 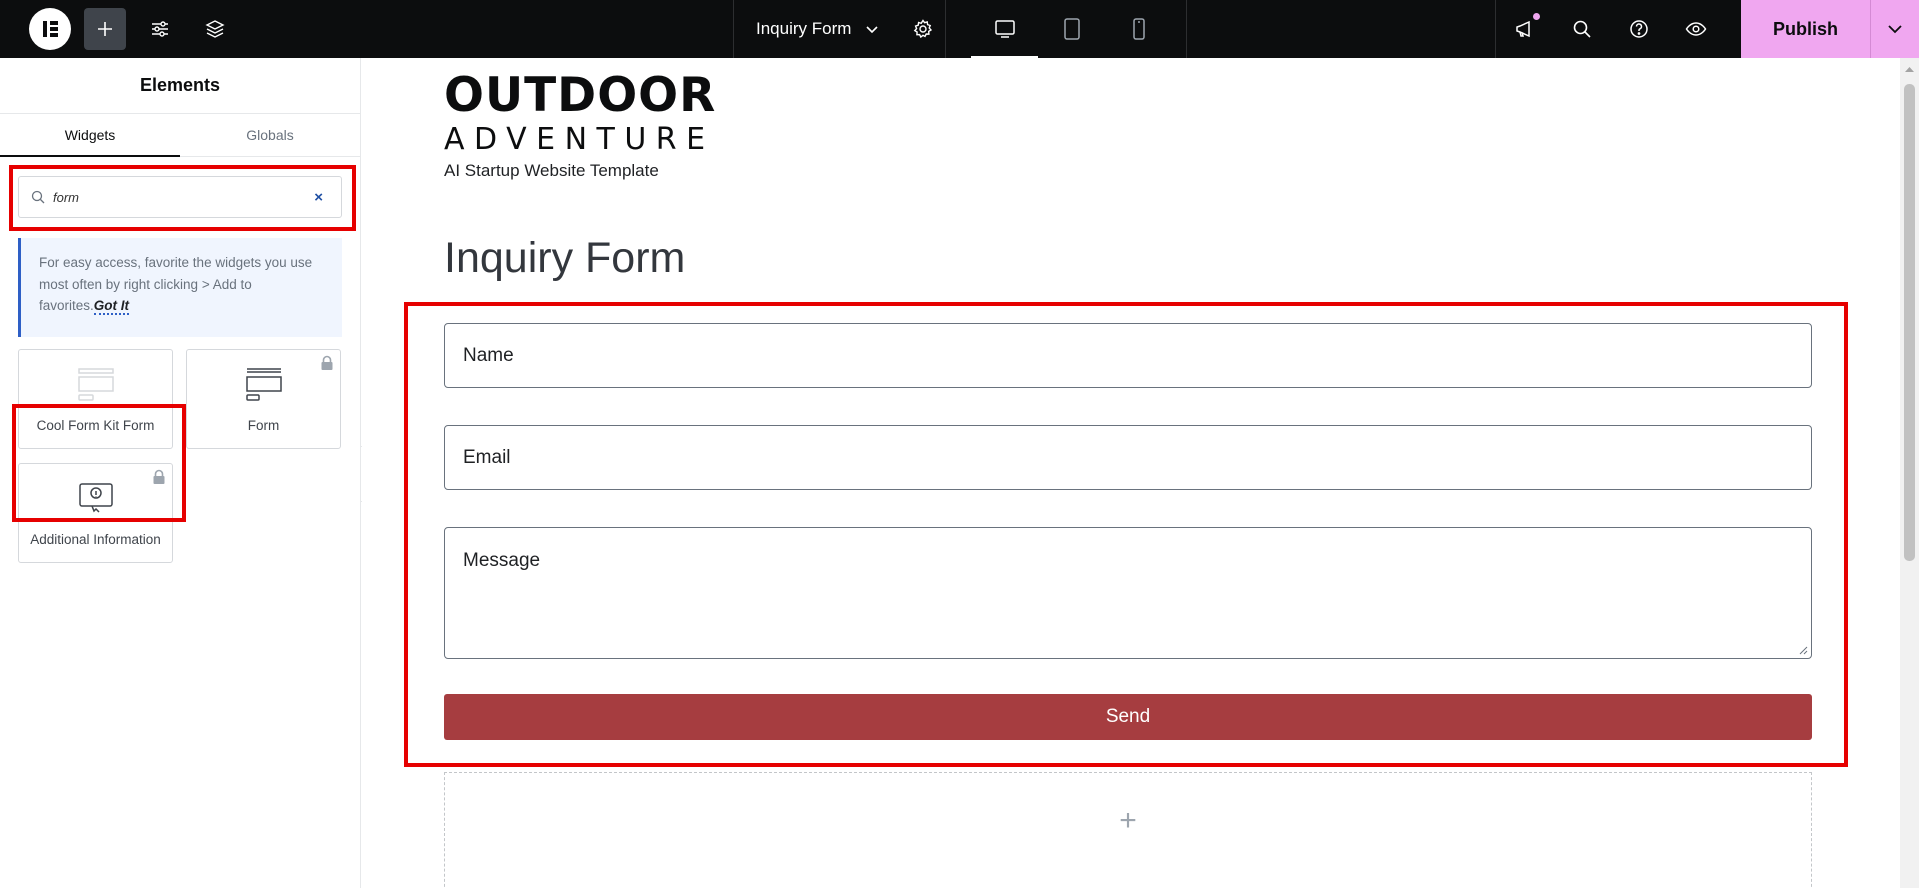 I want to click on publish-options-button, so click(x=1894, y=29).